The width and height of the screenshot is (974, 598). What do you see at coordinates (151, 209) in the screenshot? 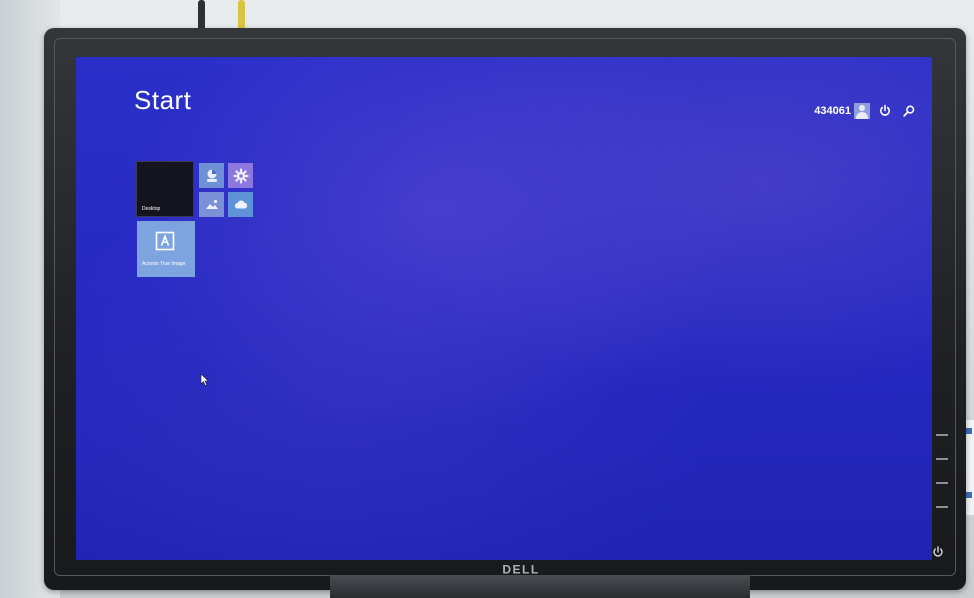
I see `tile-desktop-label: Desktop` at bounding box center [151, 209].